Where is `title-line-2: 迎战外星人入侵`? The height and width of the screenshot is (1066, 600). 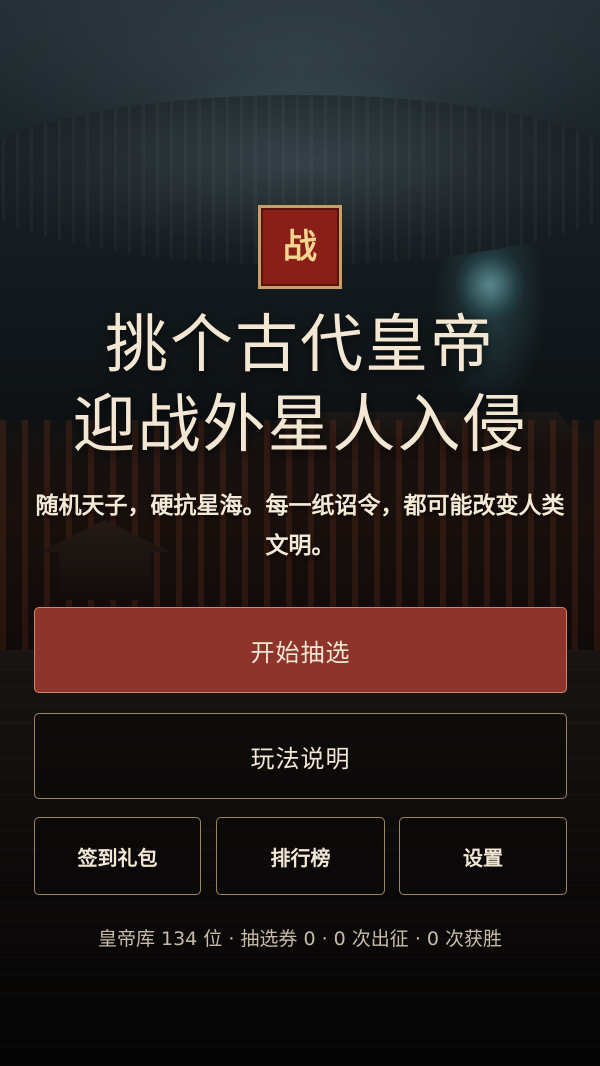
title-line-2: 迎战外星人入侵 is located at coordinates (300, 424).